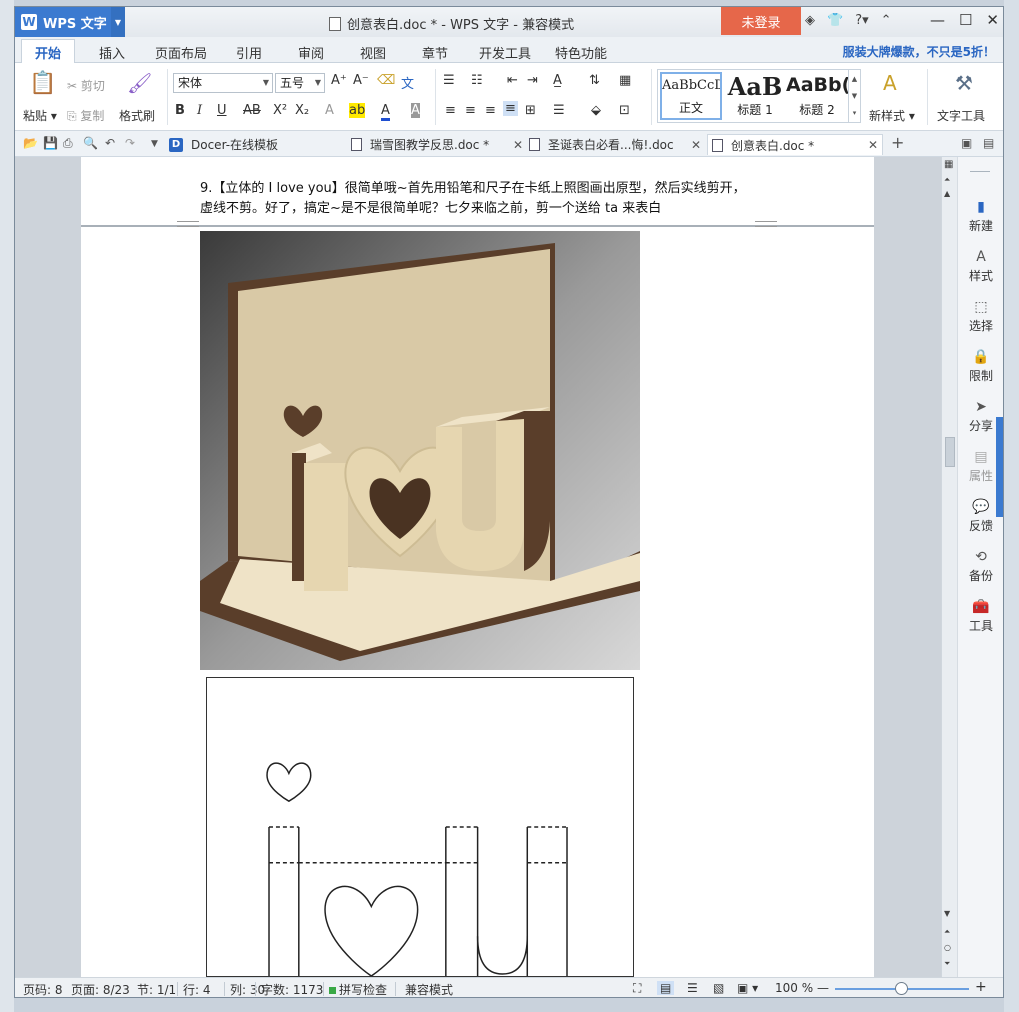 This screenshot has height=1012, width=1019. Describe the element at coordinates (557, 80) in the screenshot. I see `char-scale-icon: A̲` at that location.